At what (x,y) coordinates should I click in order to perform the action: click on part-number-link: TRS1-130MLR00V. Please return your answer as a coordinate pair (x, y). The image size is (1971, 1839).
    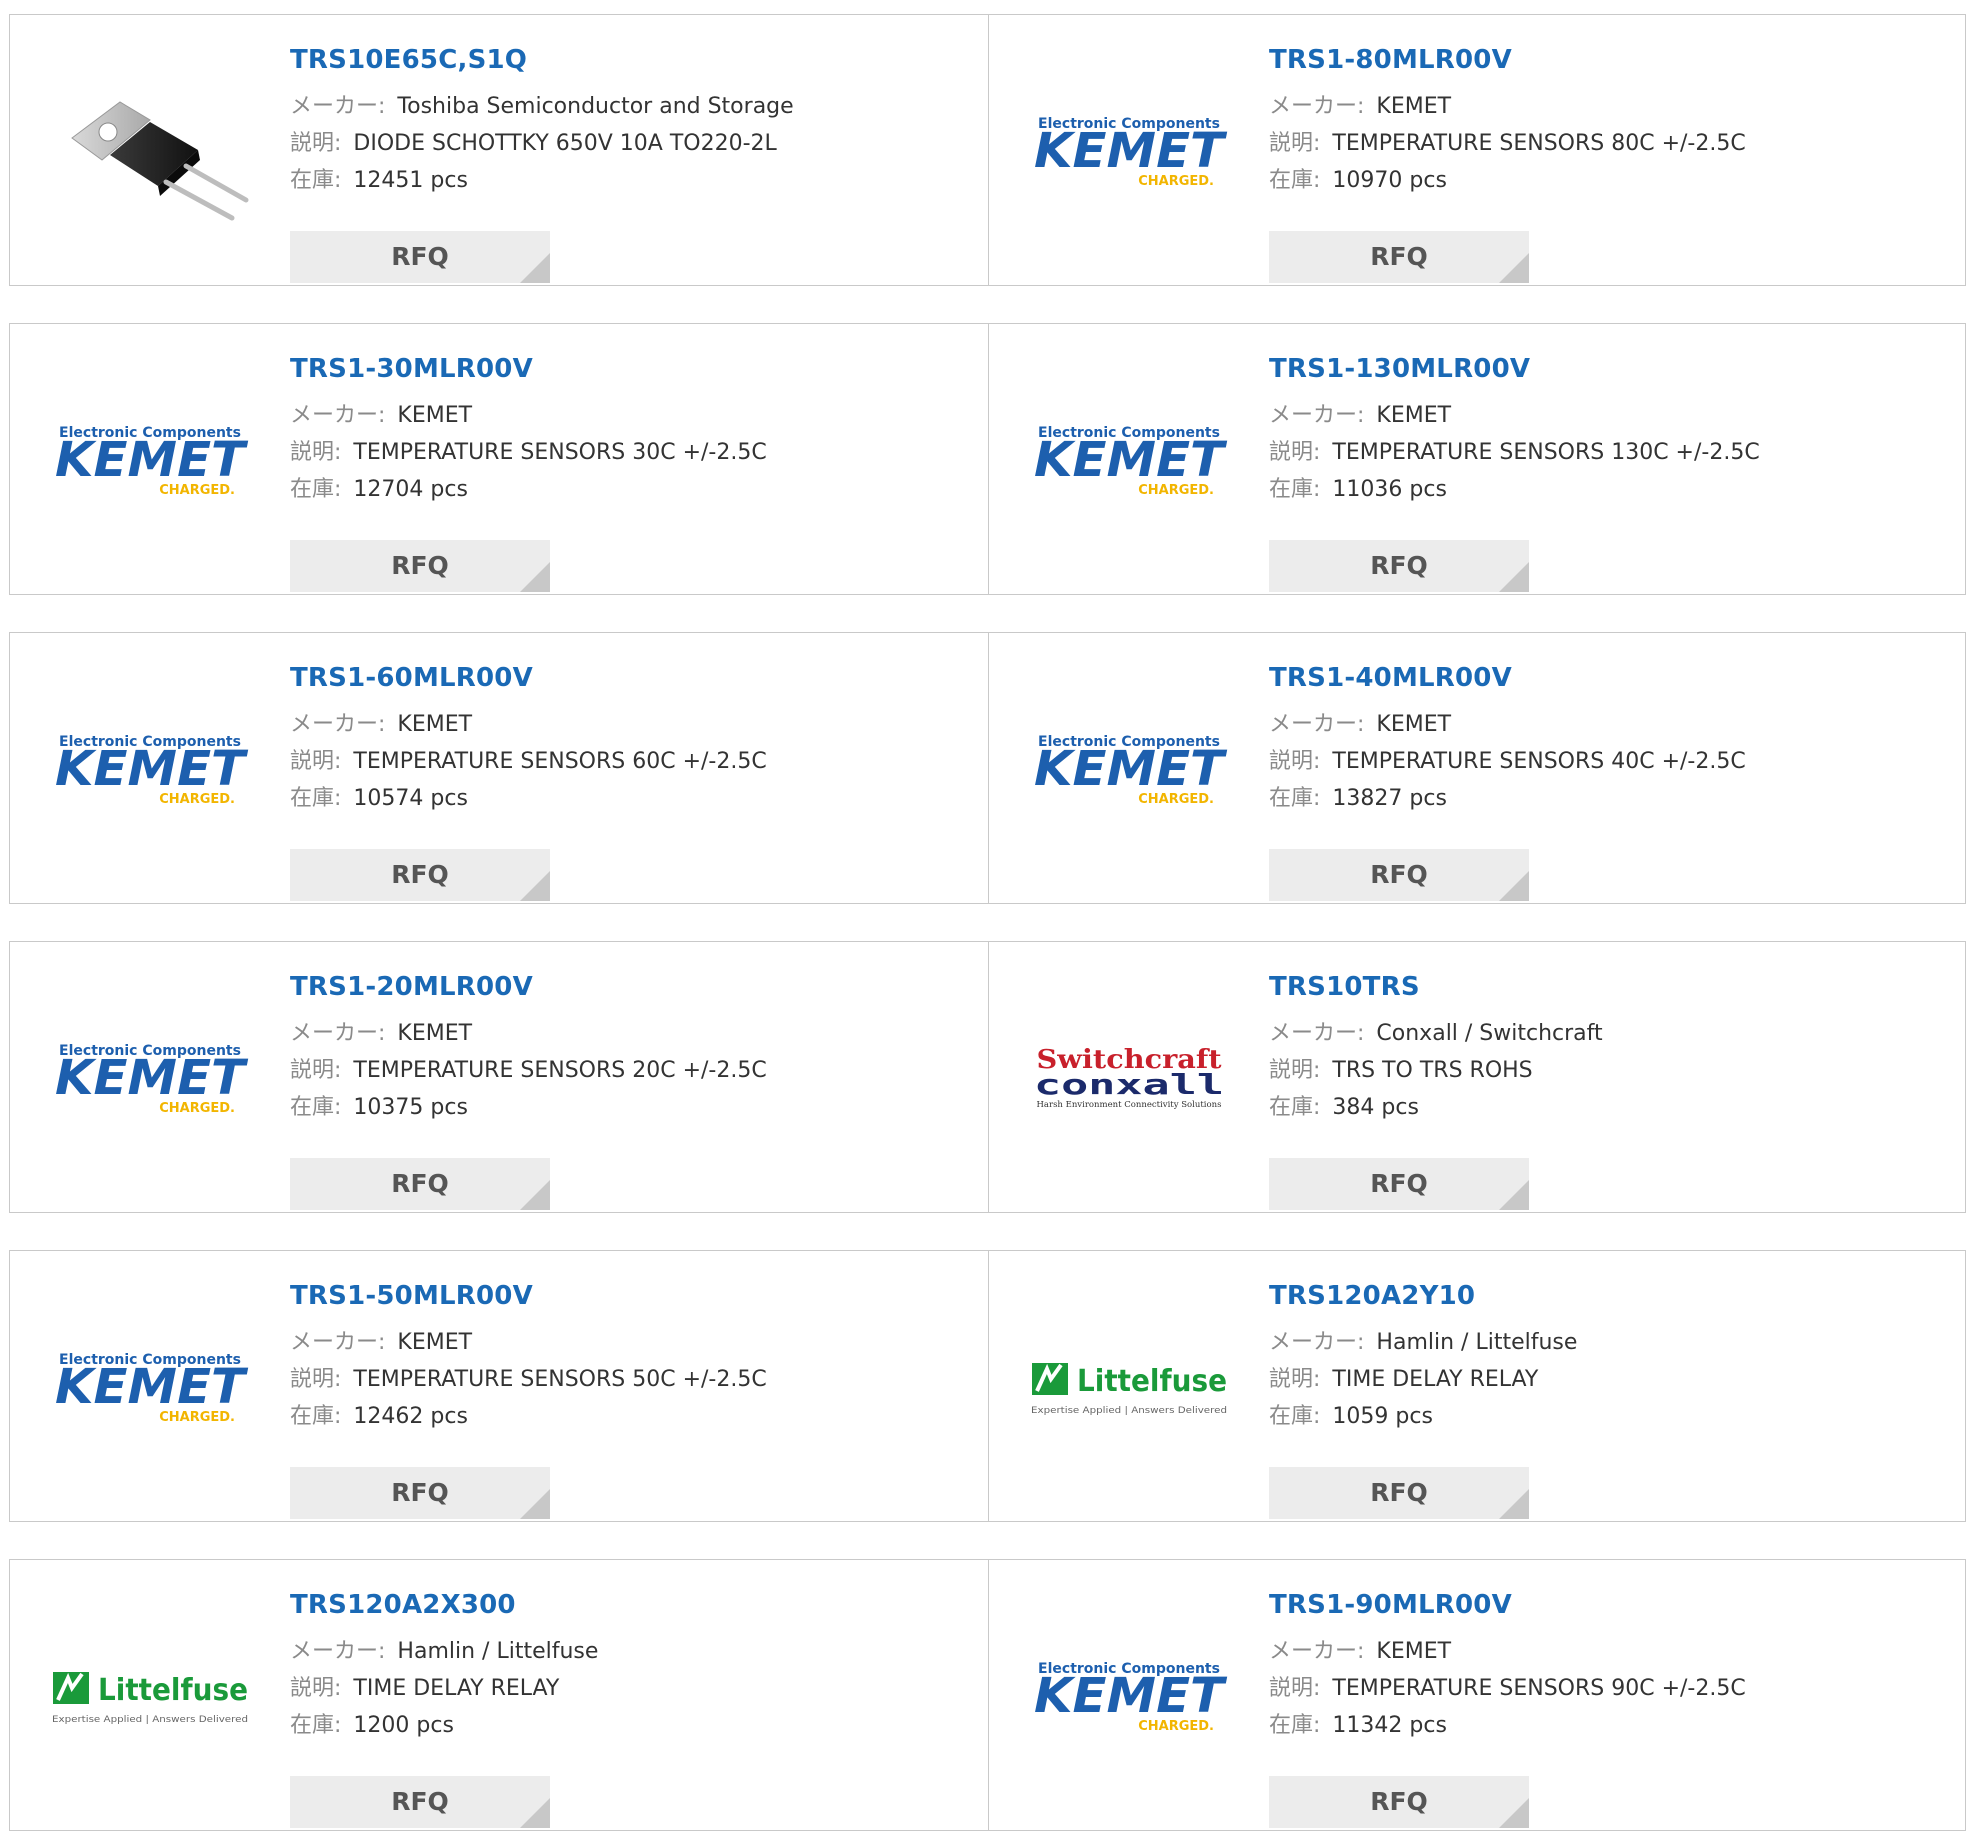
    Looking at the image, I should click on (1599, 369).